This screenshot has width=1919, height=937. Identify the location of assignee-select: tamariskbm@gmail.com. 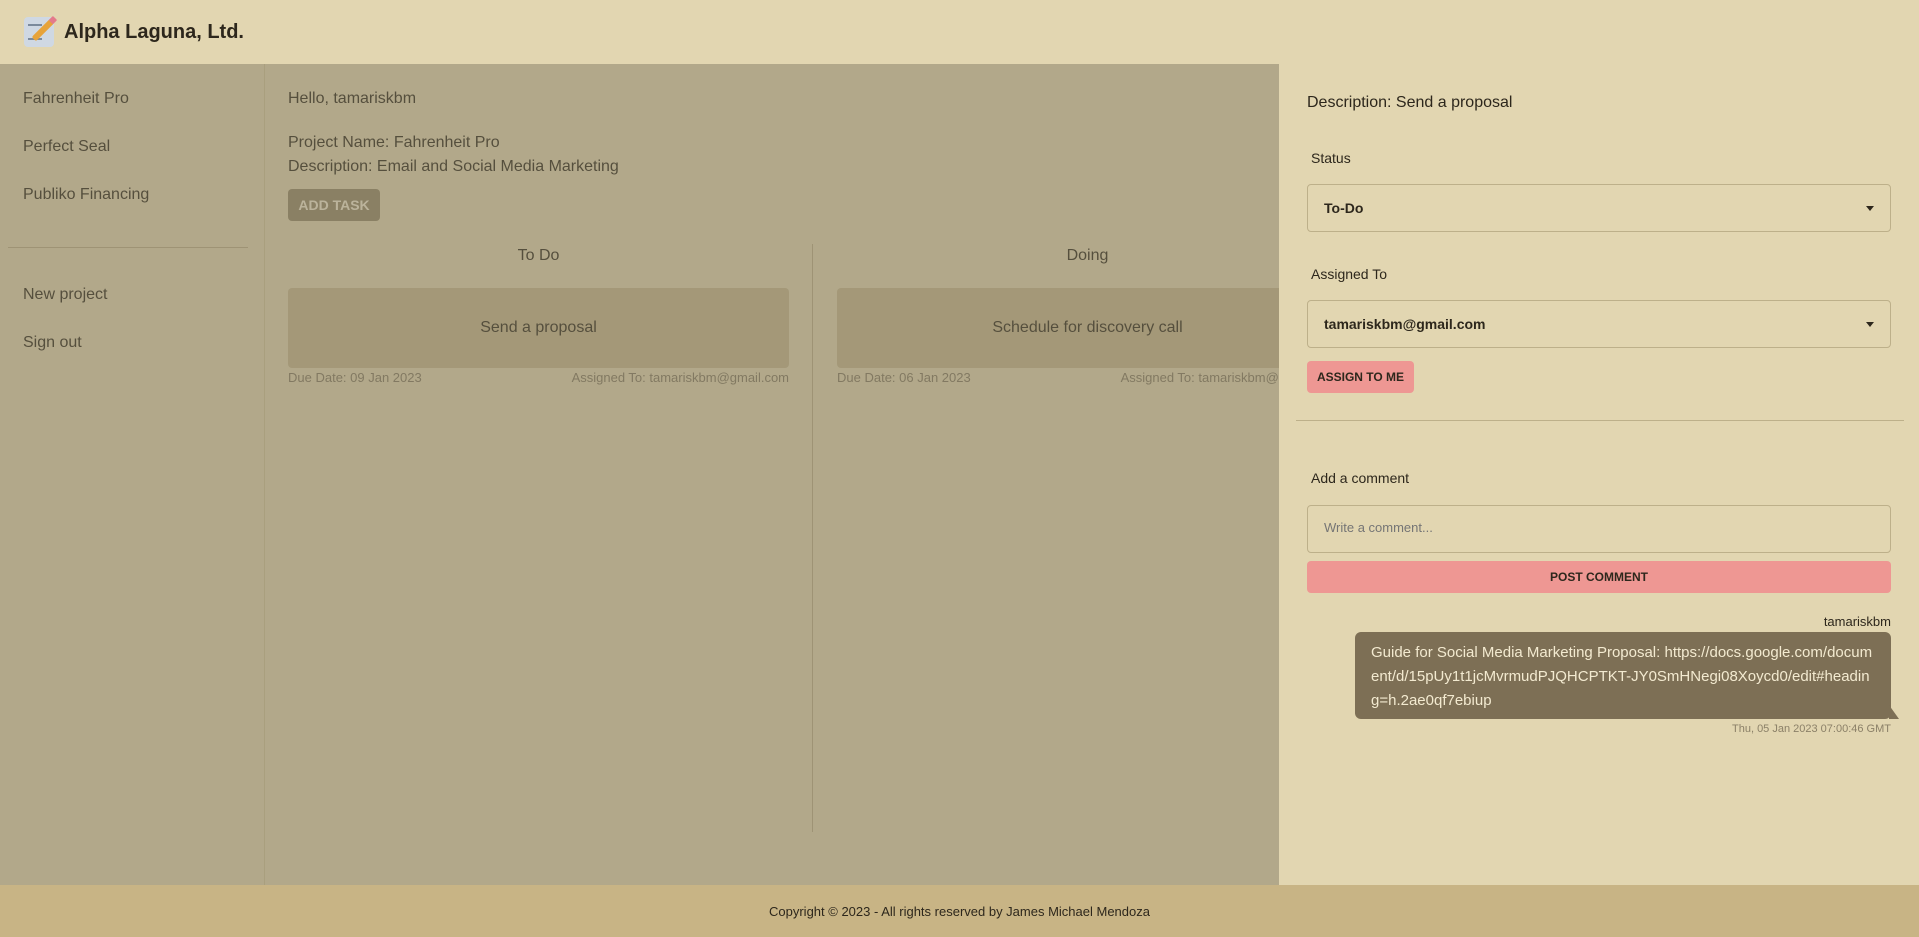
(1599, 324).